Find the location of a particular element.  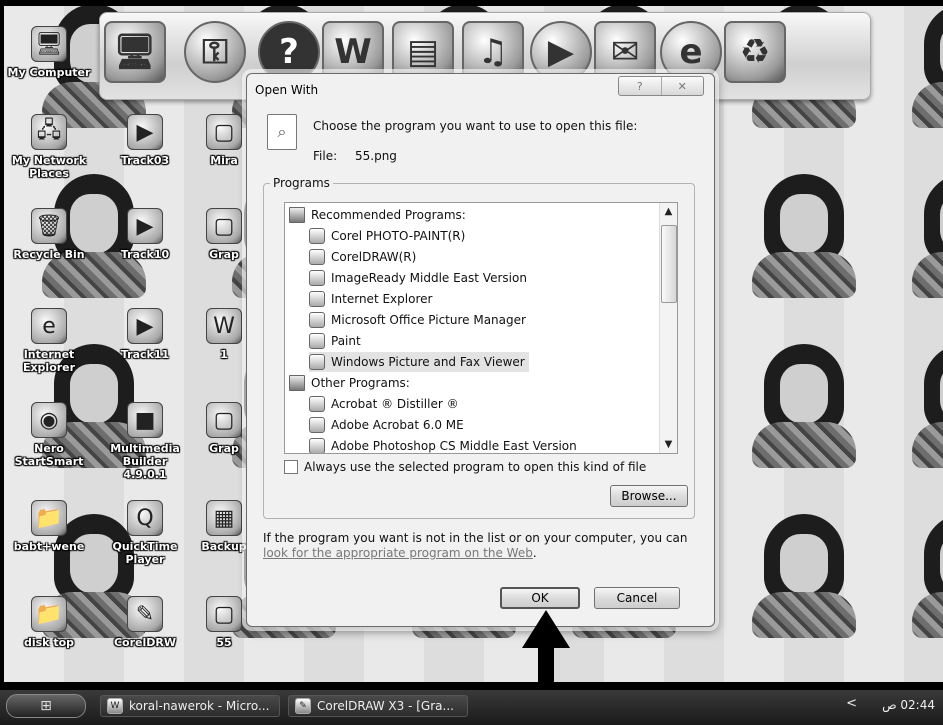

program-item-acrobat-distiller: Acrobat ® Distiller ® is located at coordinates (384, 404).